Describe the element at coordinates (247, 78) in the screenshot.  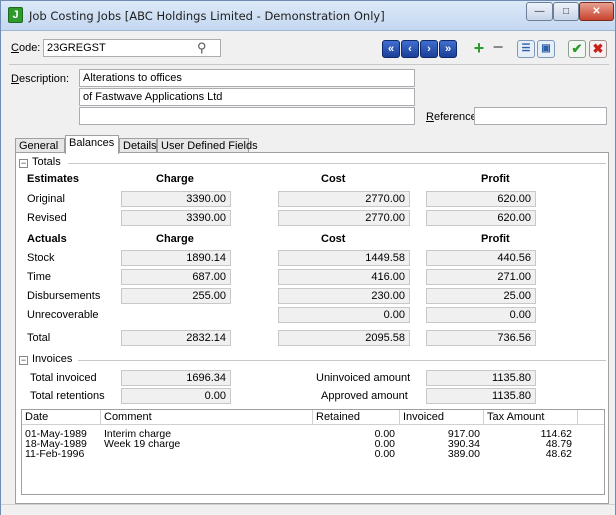
I see `description-line-1: Alterations to offices` at that location.